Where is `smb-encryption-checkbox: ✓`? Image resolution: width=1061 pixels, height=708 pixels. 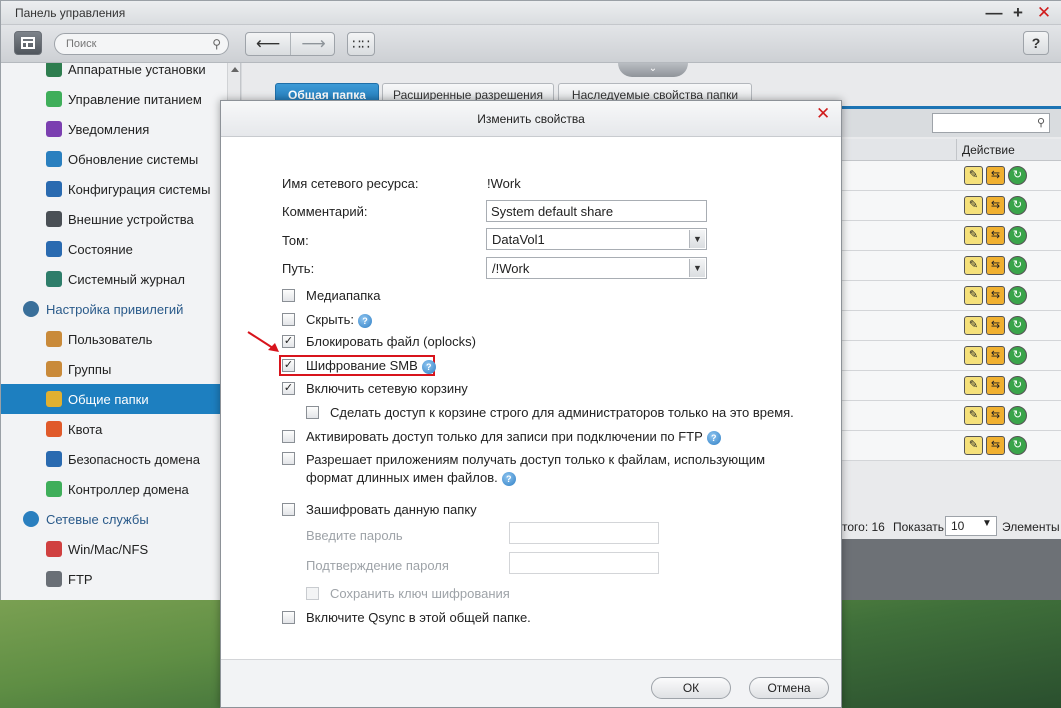
smb-encryption-checkbox: ✓ is located at coordinates (288, 365).